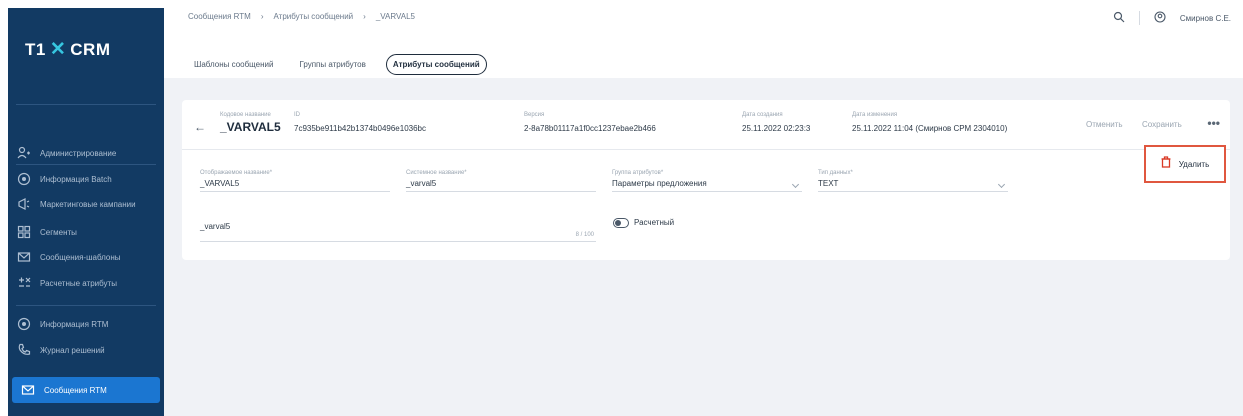 This screenshot has width=1243, height=416. What do you see at coordinates (332, 64) in the screenshot?
I see `tab-attribute-groups: Группы атрибутов` at bounding box center [332, 64].